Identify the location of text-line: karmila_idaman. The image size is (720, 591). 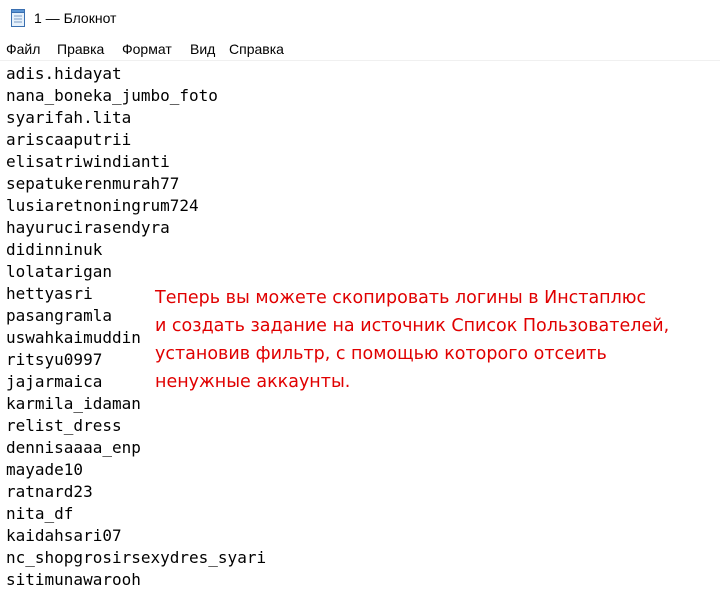
(136, 404).